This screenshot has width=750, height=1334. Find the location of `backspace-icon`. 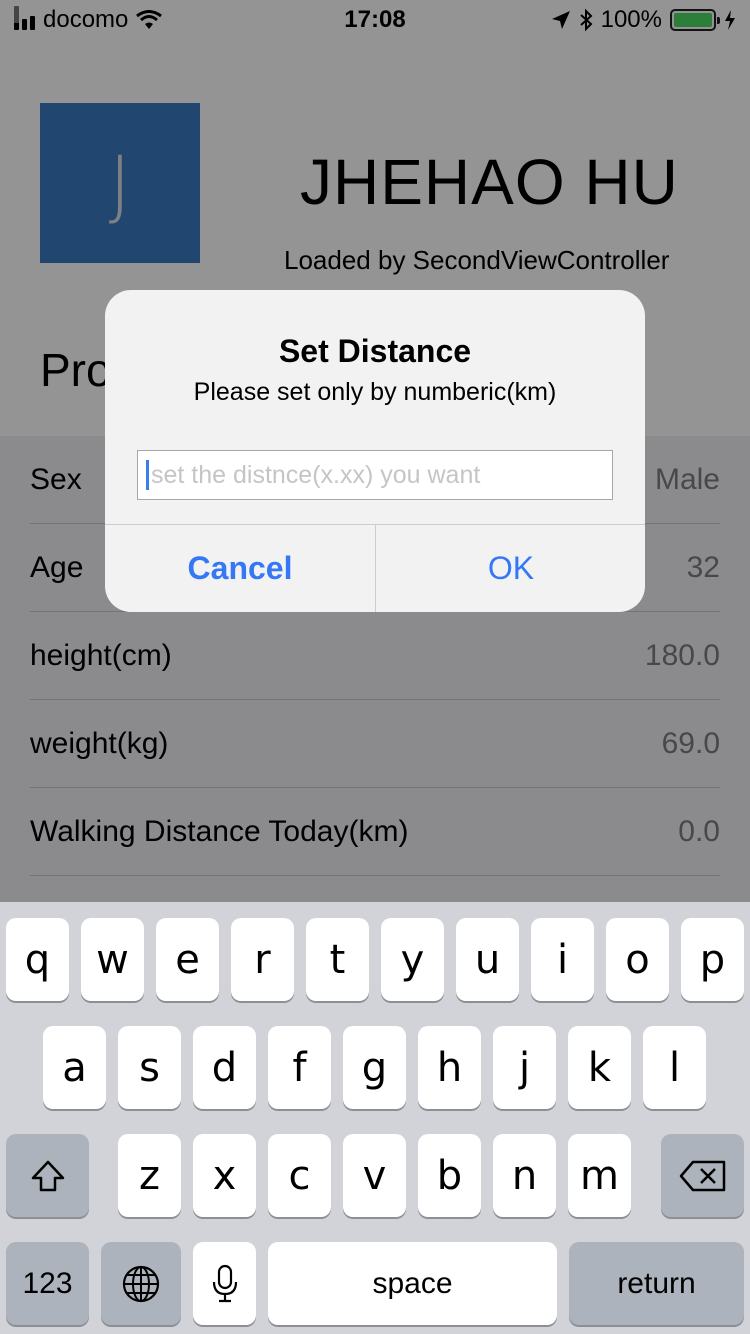

backspace-icon is located at coordinates (702, 1175).